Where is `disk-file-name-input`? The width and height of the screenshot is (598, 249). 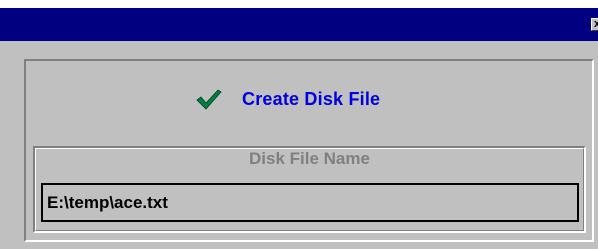
disk-file-name-input is located at coordinates (310, 202).